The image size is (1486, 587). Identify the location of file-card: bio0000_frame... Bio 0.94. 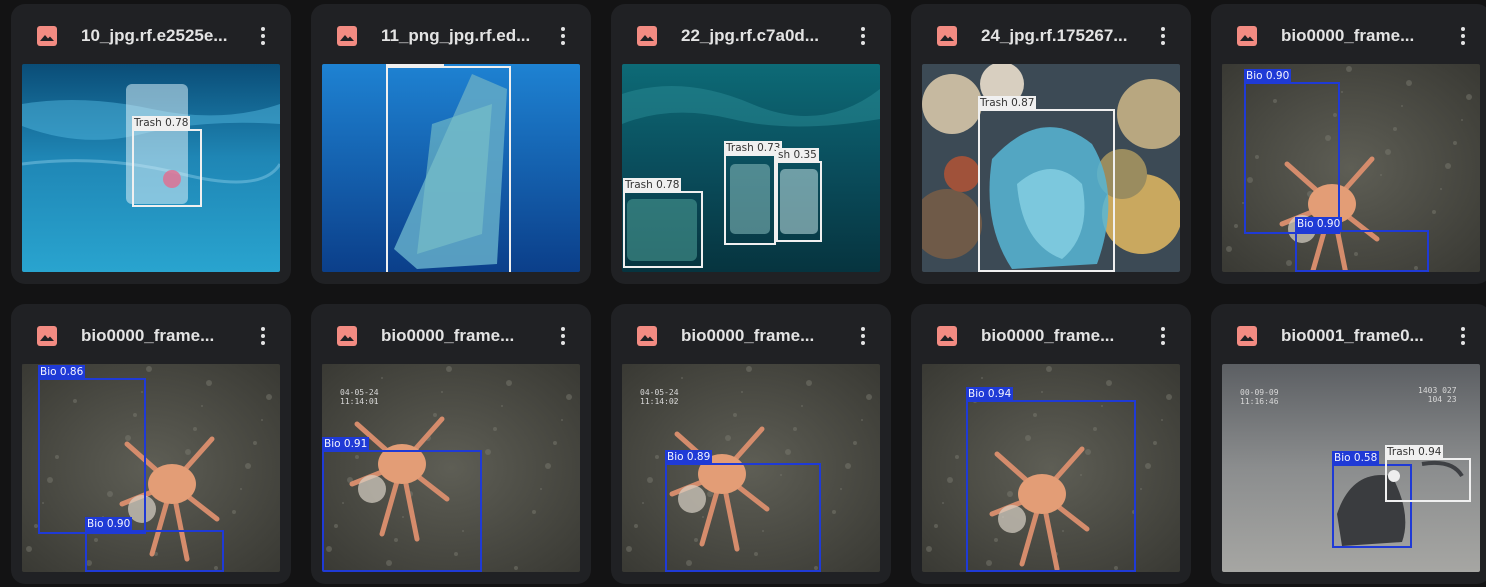
(1051, 444).